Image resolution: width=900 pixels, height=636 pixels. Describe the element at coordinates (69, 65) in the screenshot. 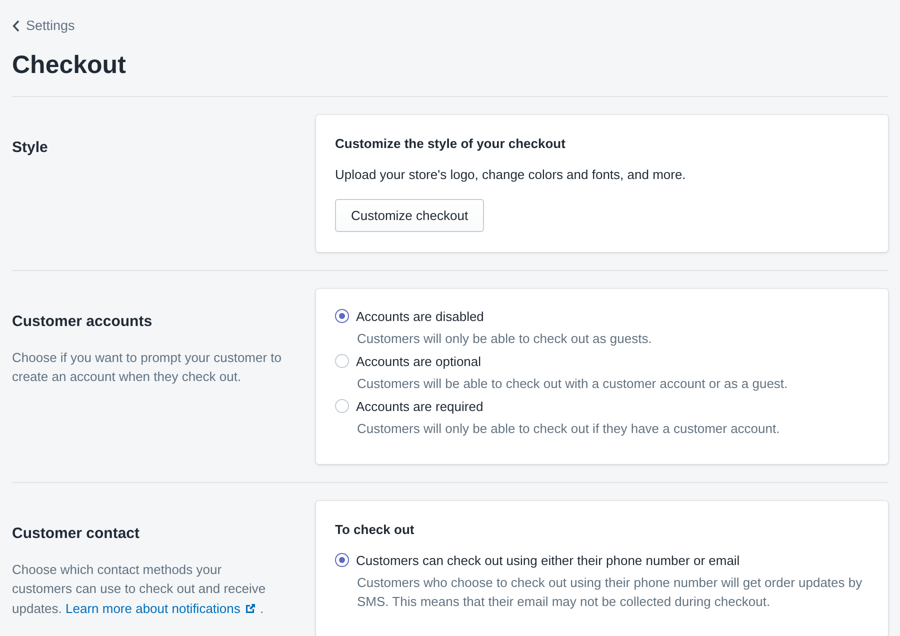

I see `page-title: Checkout` at that location.